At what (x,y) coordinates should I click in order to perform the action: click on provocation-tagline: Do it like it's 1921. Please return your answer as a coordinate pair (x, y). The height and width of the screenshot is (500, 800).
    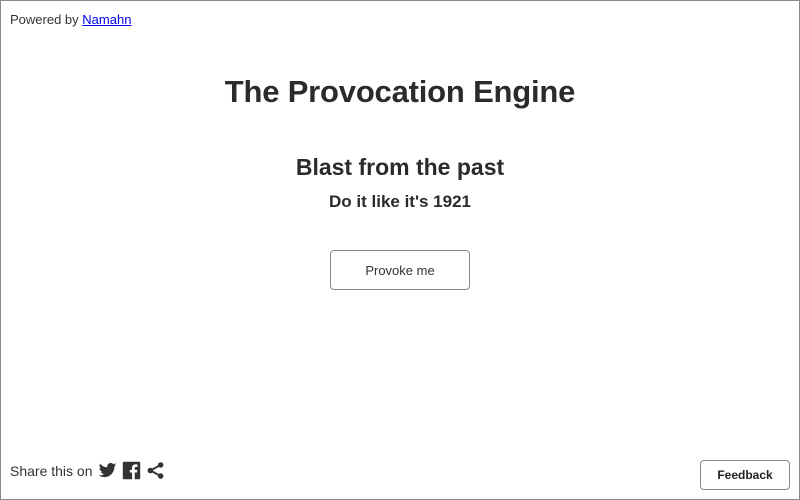
    Looking at the image, I should click on (400, 201).